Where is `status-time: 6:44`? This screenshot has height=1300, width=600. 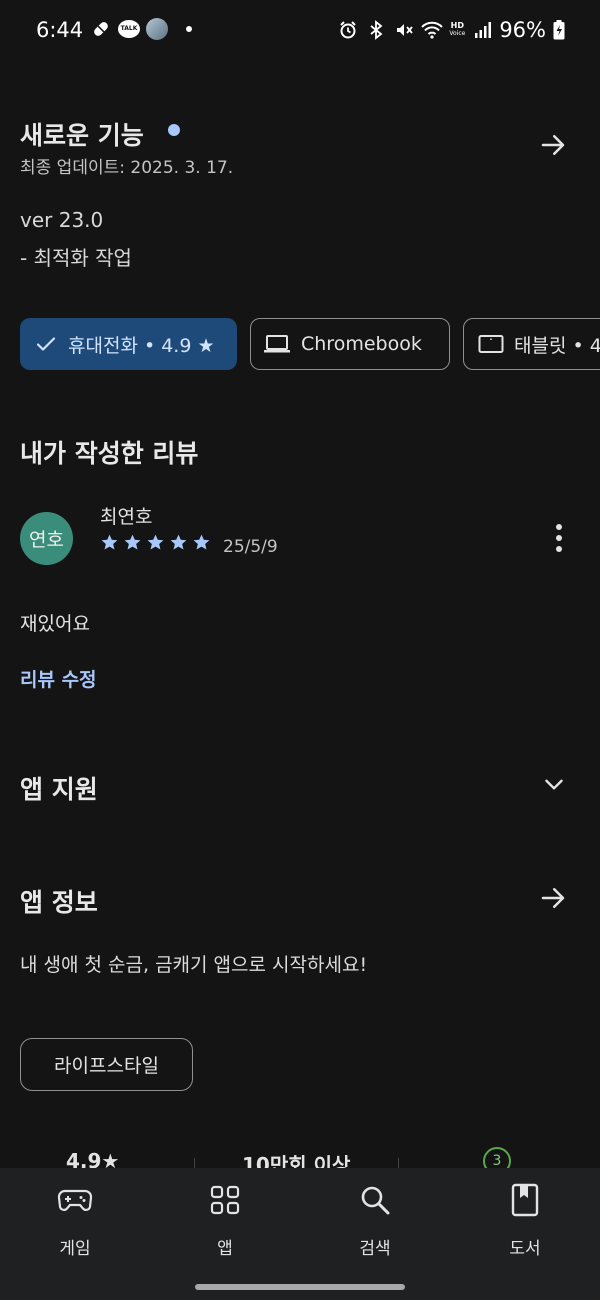 status-time: 6:44 is located at coordinates (60, 30).